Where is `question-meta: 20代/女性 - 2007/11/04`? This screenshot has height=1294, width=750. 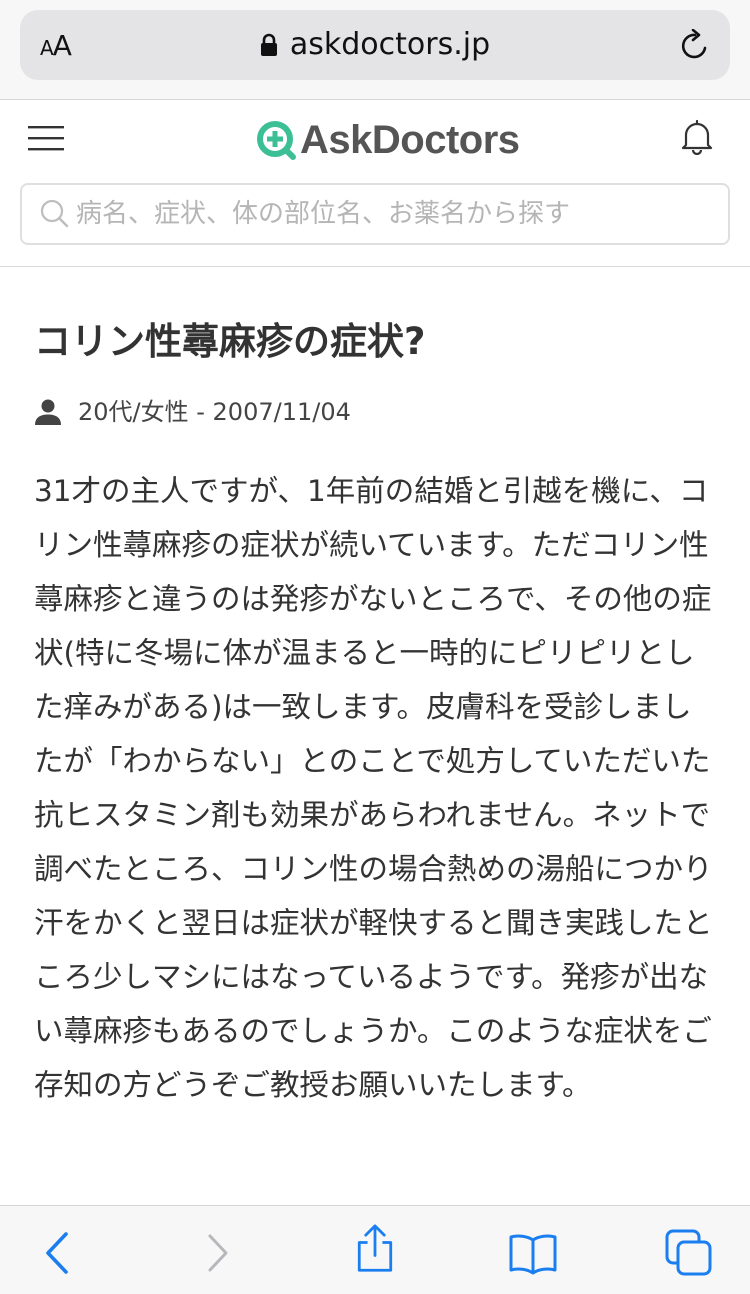 question-meta: 20代/女性 - 2007/11/04 is located at coordinates (379, 412).